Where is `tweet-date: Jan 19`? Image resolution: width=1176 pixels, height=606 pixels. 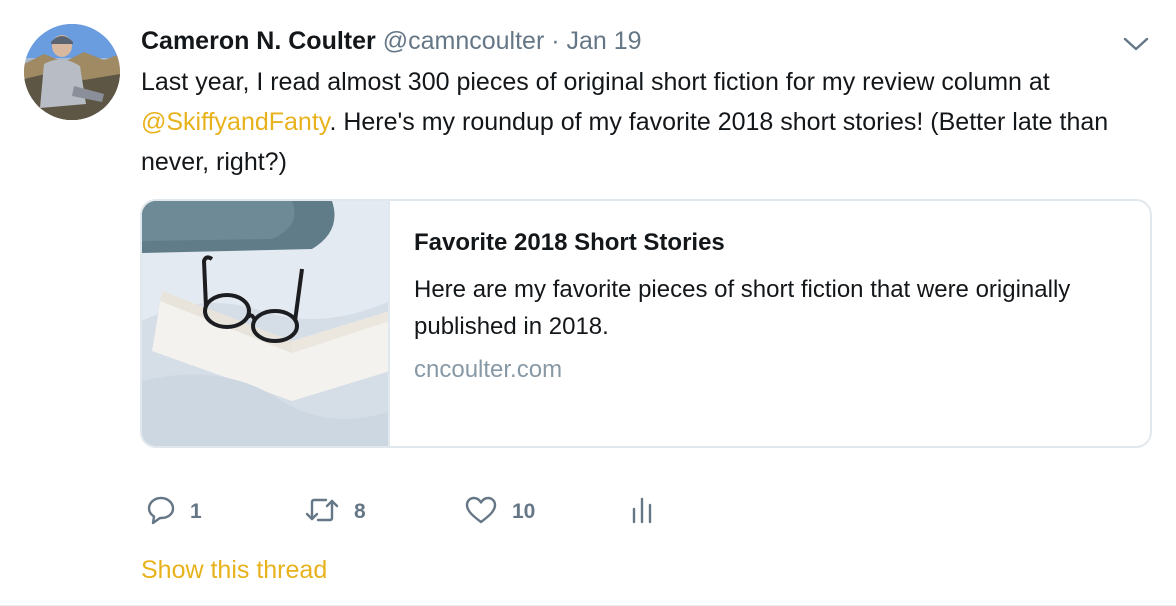 tweet-date: Jan 19 is located at coordinates (604, 41).